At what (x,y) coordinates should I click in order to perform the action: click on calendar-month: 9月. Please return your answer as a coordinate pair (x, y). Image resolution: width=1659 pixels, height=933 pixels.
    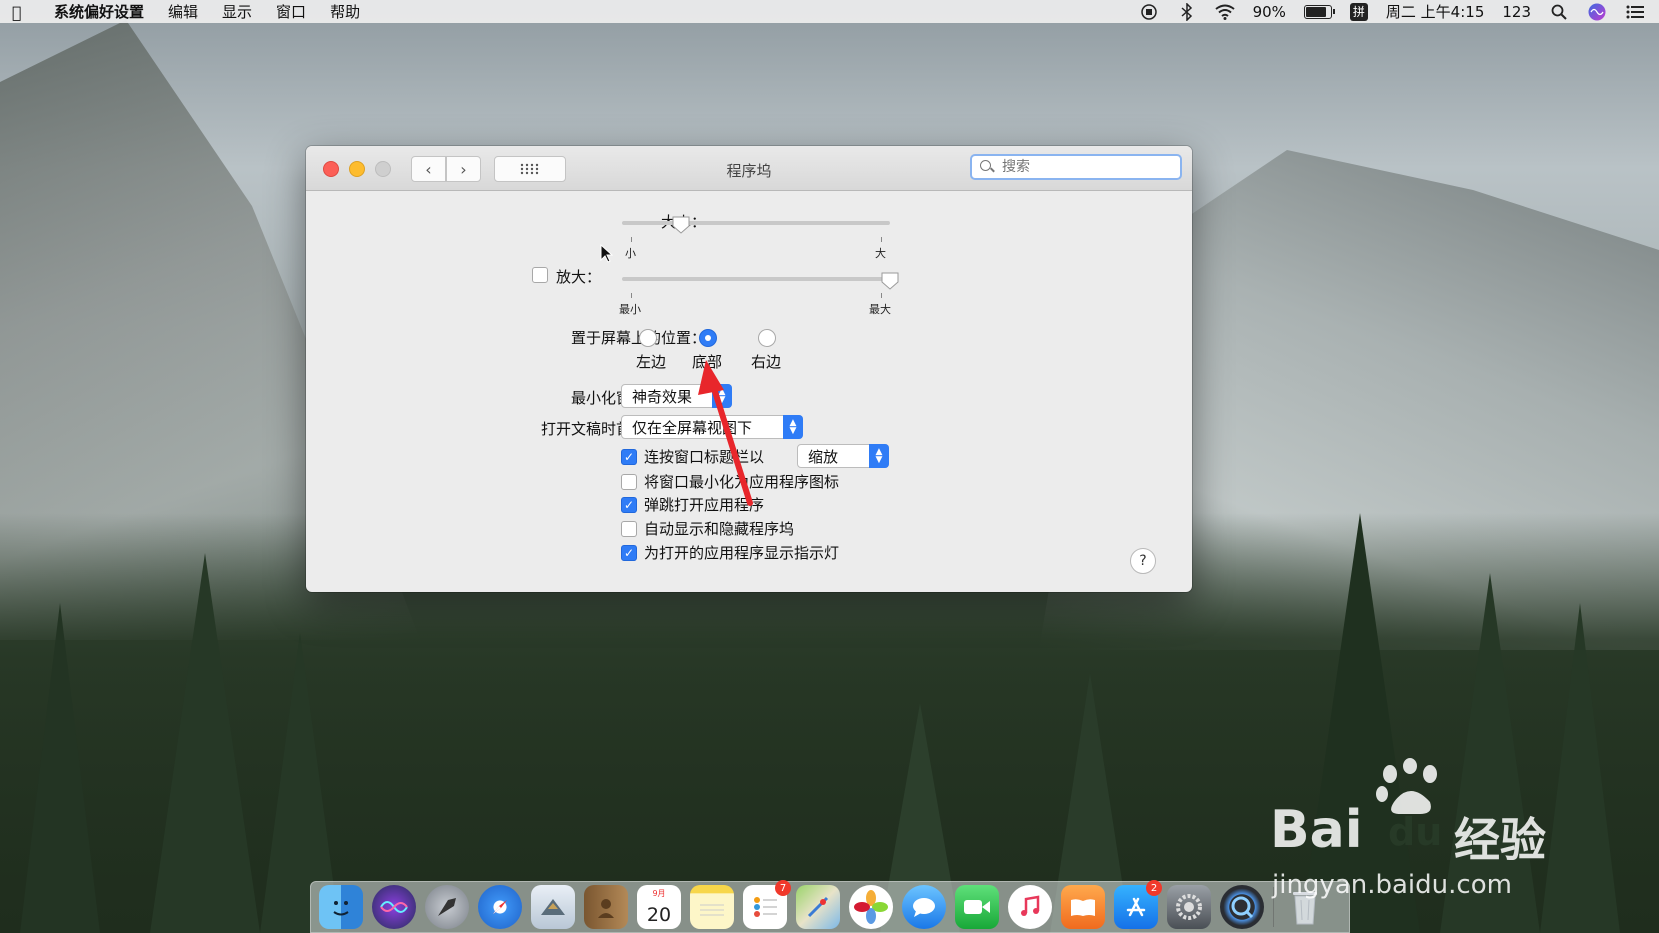
    Looking at the image, I should click on (659, 893).